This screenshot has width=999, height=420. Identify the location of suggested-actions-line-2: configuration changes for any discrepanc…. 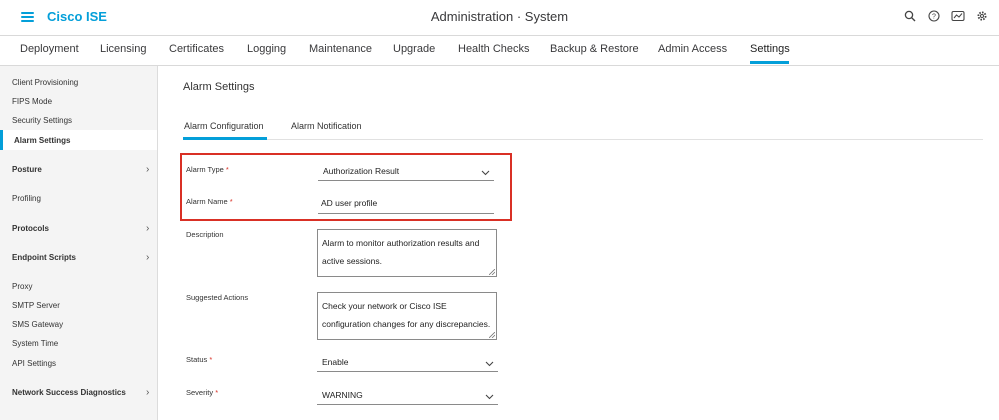
(406, 324).